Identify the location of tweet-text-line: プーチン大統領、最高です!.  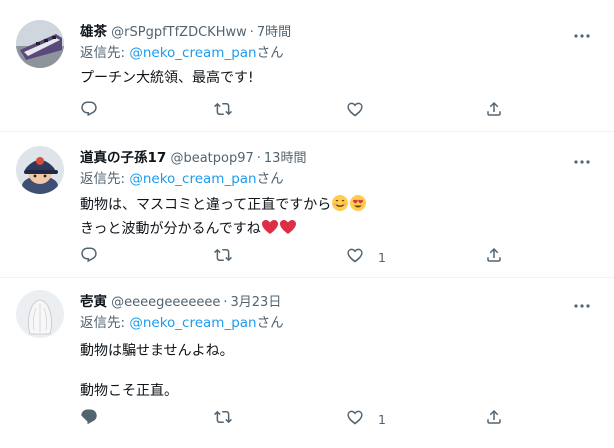
(167, 78).